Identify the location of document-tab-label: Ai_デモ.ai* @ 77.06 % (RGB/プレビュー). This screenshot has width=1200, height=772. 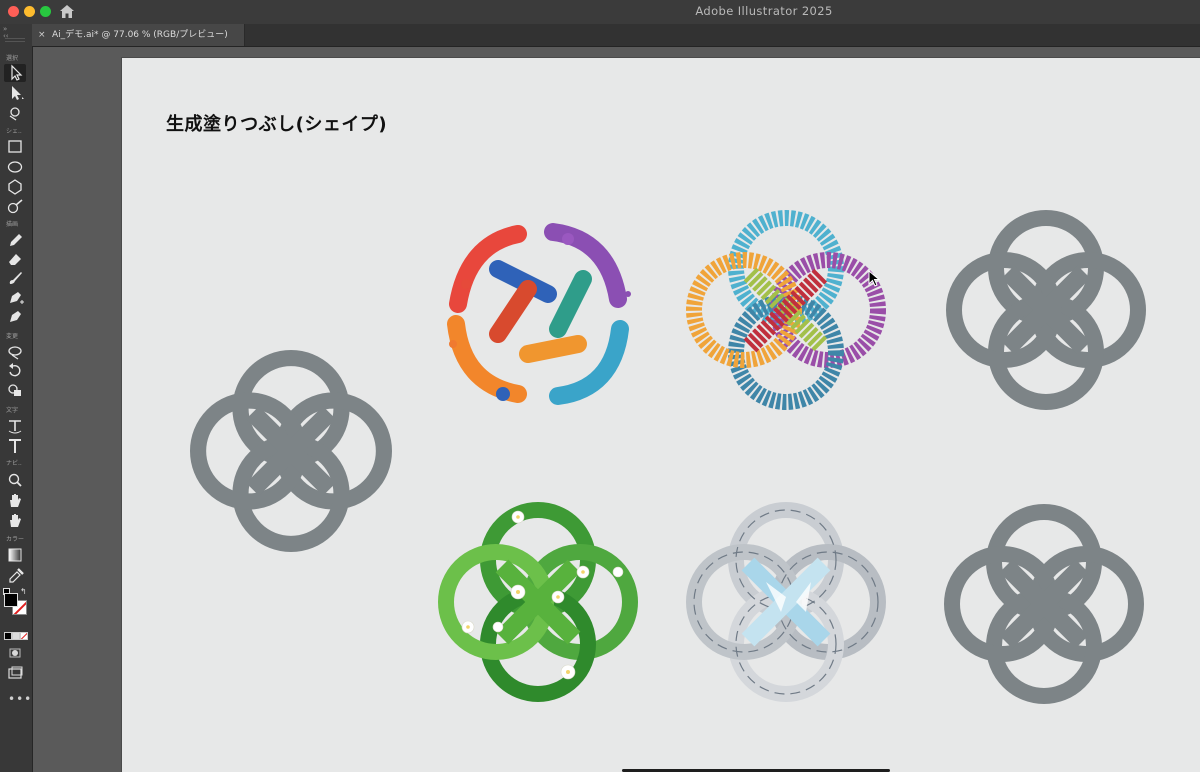
(140, 35).